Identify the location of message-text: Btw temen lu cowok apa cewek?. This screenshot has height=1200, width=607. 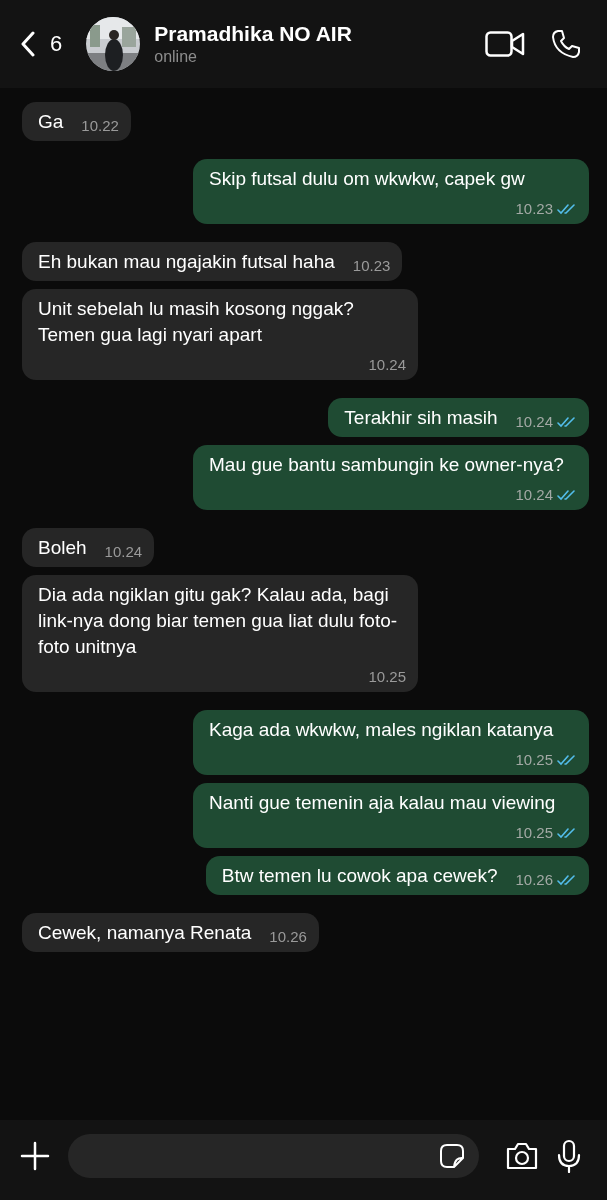
(359, 876).